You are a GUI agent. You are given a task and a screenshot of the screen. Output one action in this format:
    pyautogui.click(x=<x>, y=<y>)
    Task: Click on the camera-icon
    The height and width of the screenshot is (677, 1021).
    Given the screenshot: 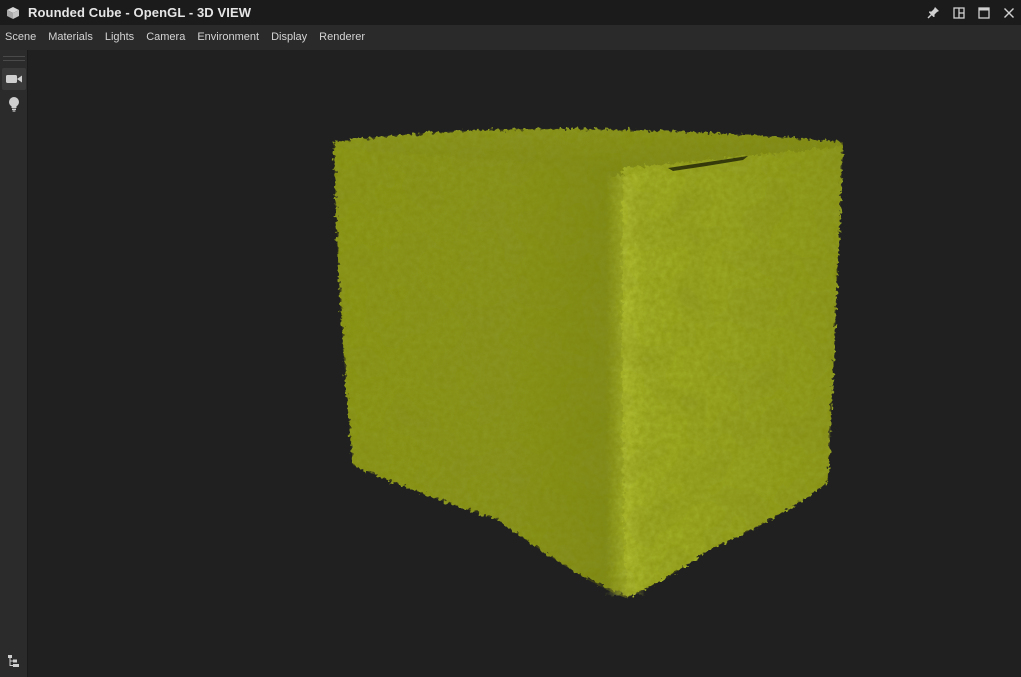 What is the action you would take?
    pyautogui.click(x=14, y=79)
    